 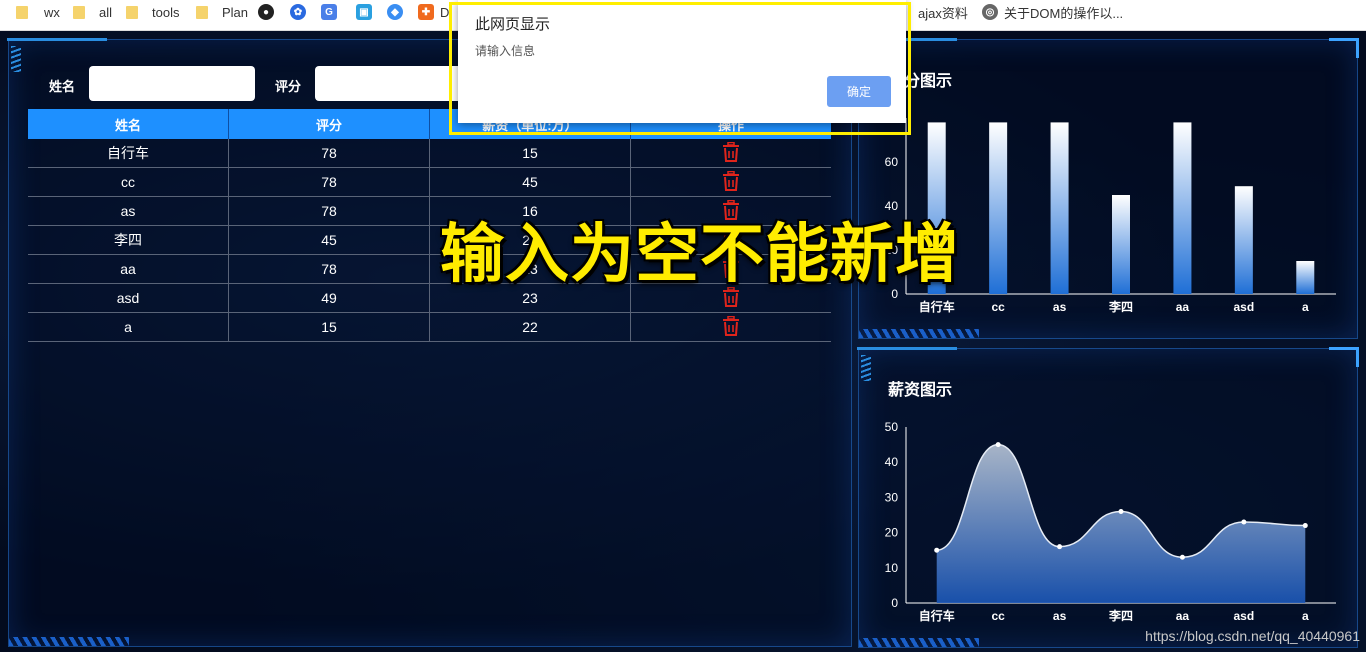 I want to click on bookmark-plan: Plan, so click(x=222, y=12).